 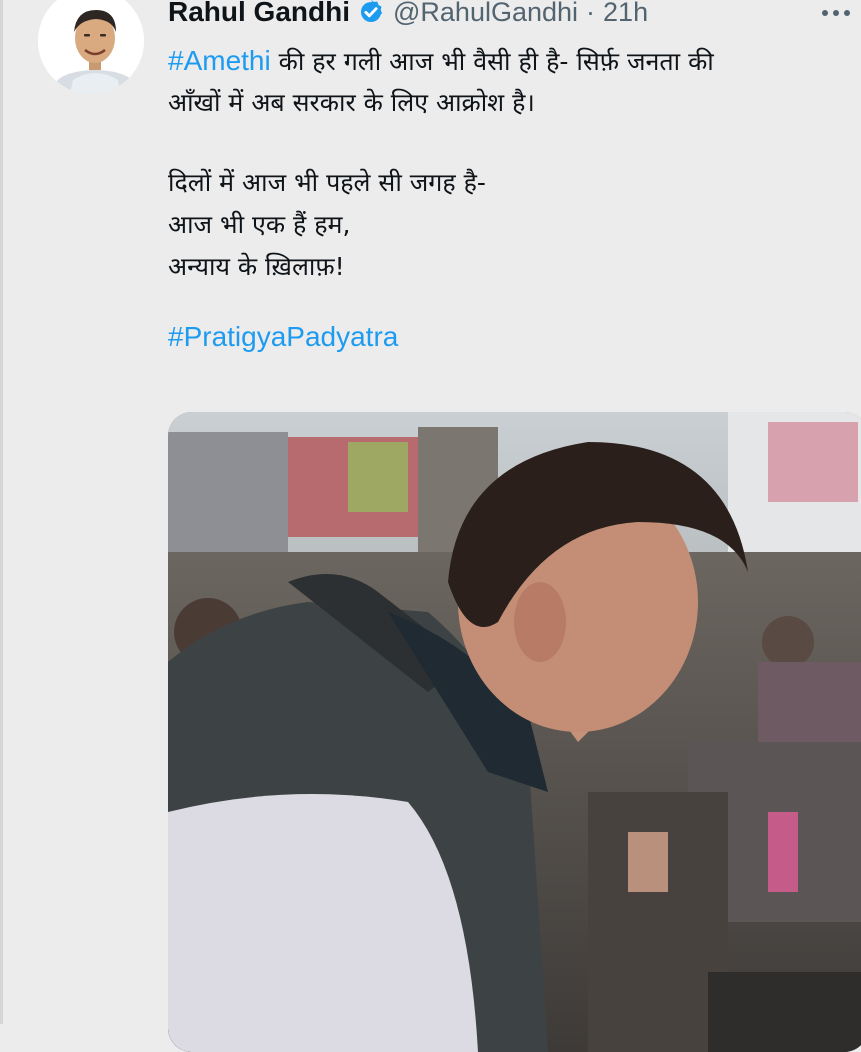 I want to click on timestamp: 21h, so click(x=625, y=14).